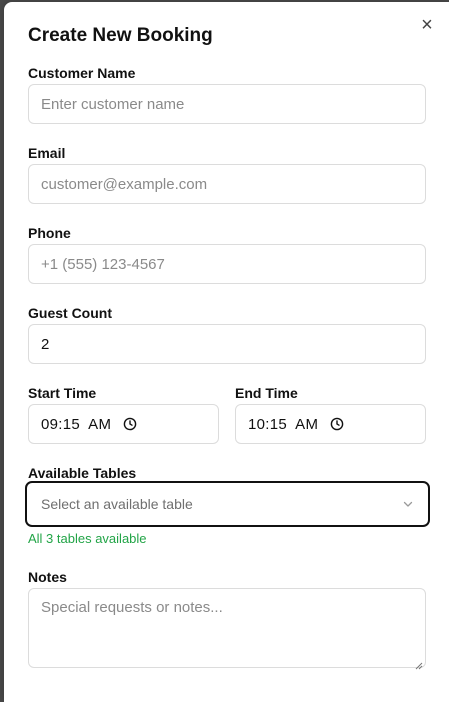 Image resolution: width=449 pixels, height=702 pixels. What do you see at coordinates (227, 344) in the screenshot?
I see `guest-count-input: 2` at bounding box center [227, 344].